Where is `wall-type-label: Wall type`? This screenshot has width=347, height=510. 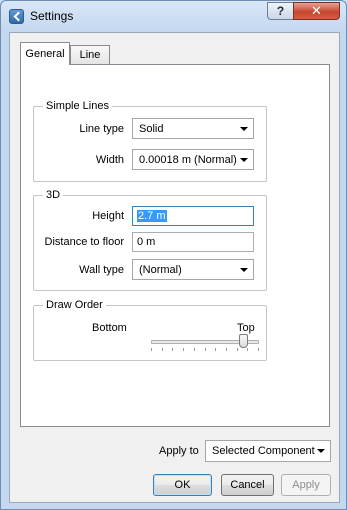
wall-type-label: Wall type is located at coordinates (101, 270).